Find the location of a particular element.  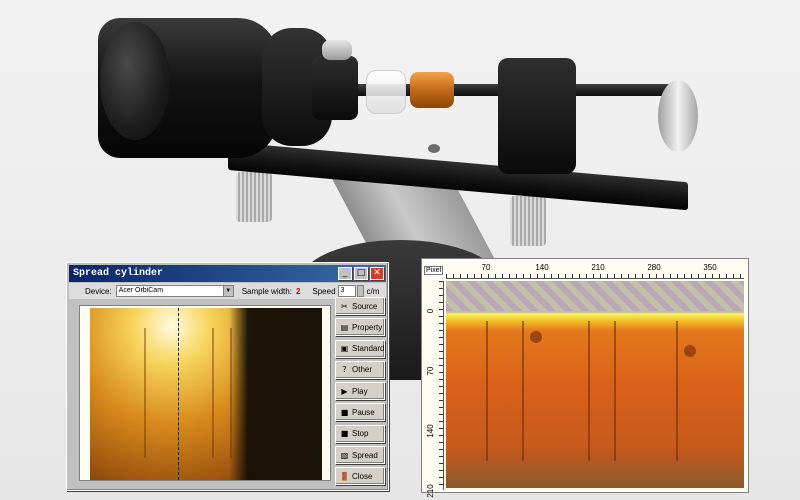

stop-button: ■ Stop is located at coordinates (360, 433).